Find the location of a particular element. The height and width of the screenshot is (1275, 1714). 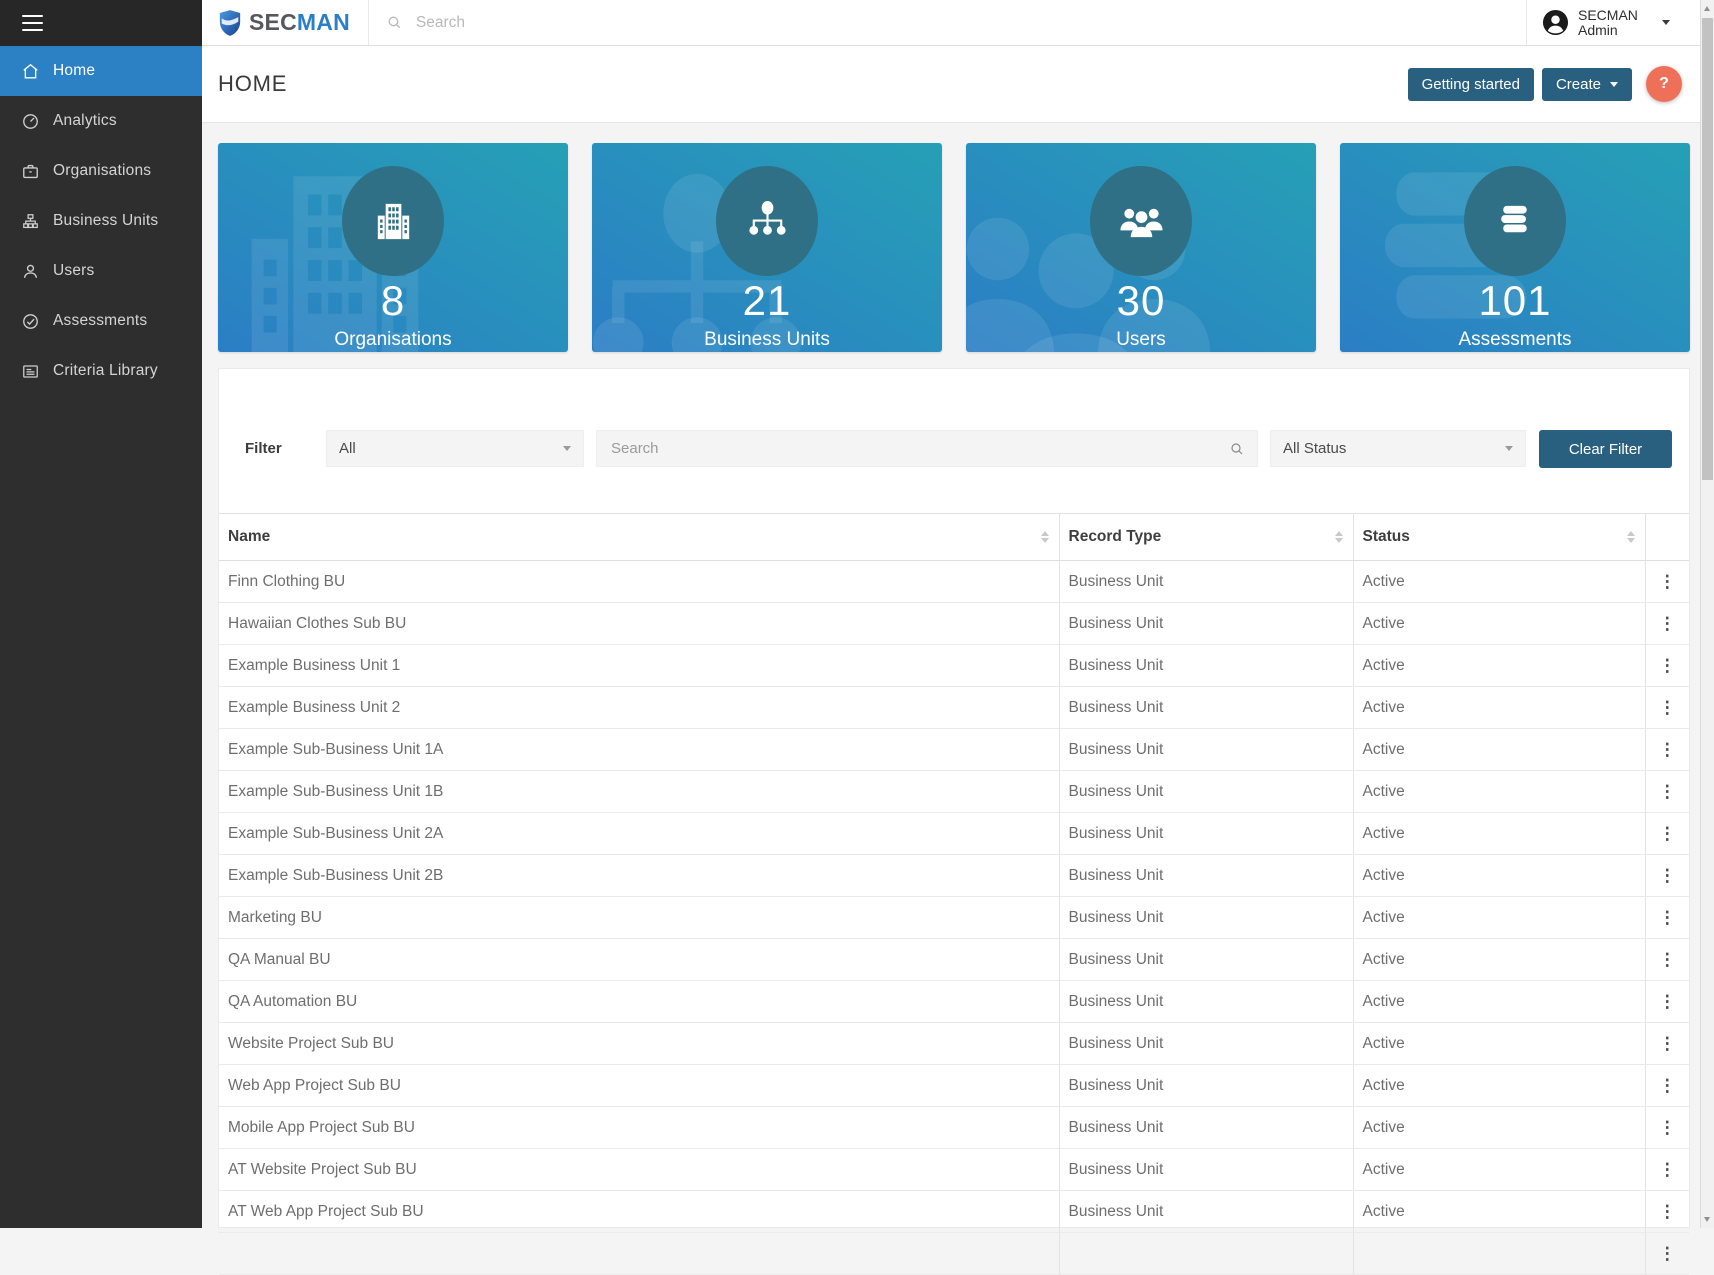

cell-name: Example Sub-Business Unit 2B is located at coordinates (639, 875).